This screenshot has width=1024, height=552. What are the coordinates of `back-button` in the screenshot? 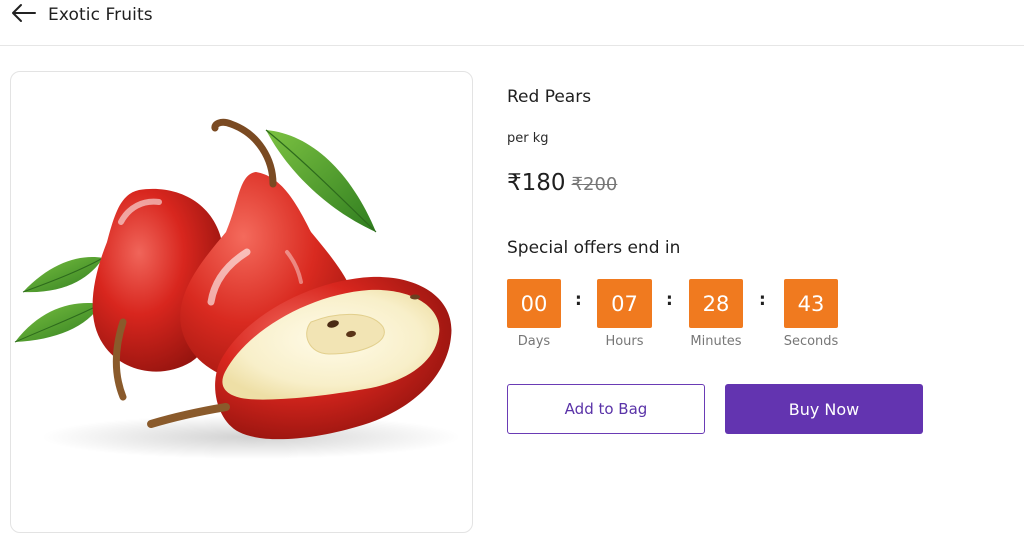 It's located at (23, 15).